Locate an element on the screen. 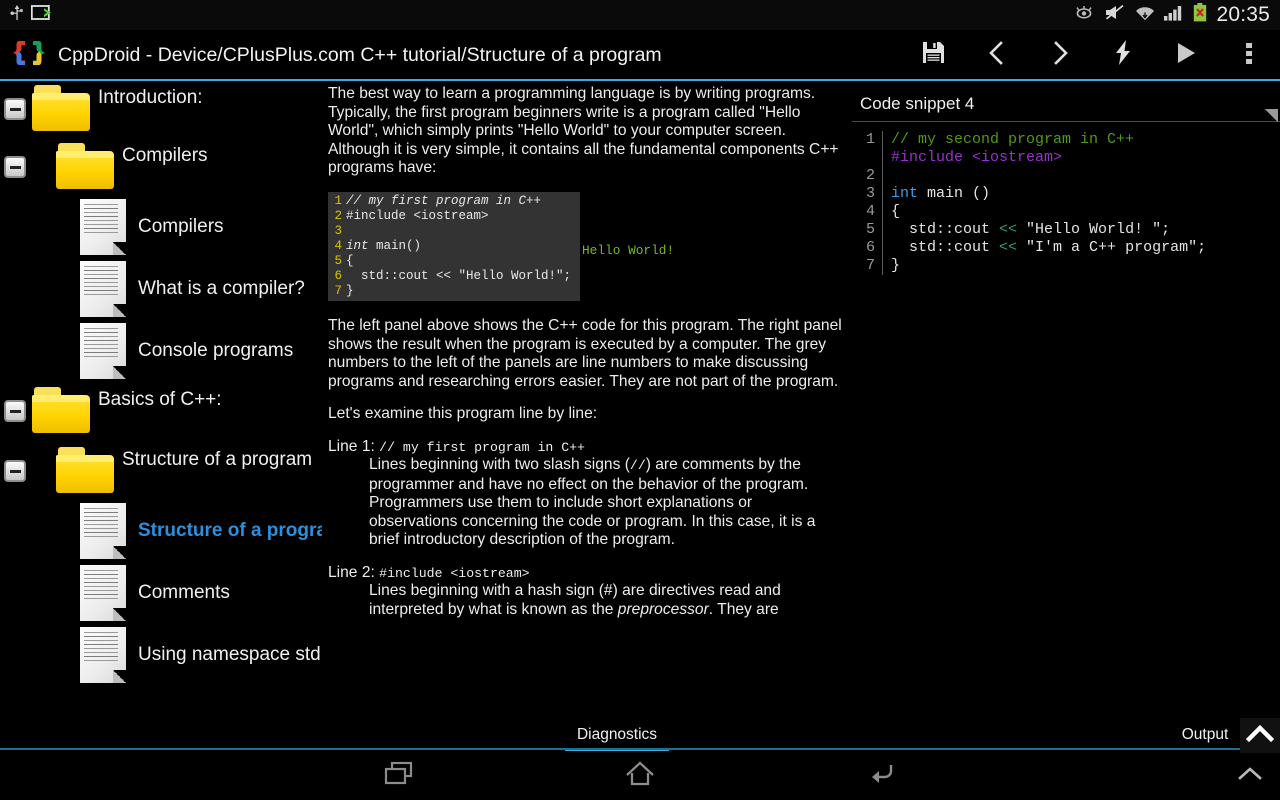 This screenshot has height=800, width=1280. build-button is located at coordinates (1122, 55).